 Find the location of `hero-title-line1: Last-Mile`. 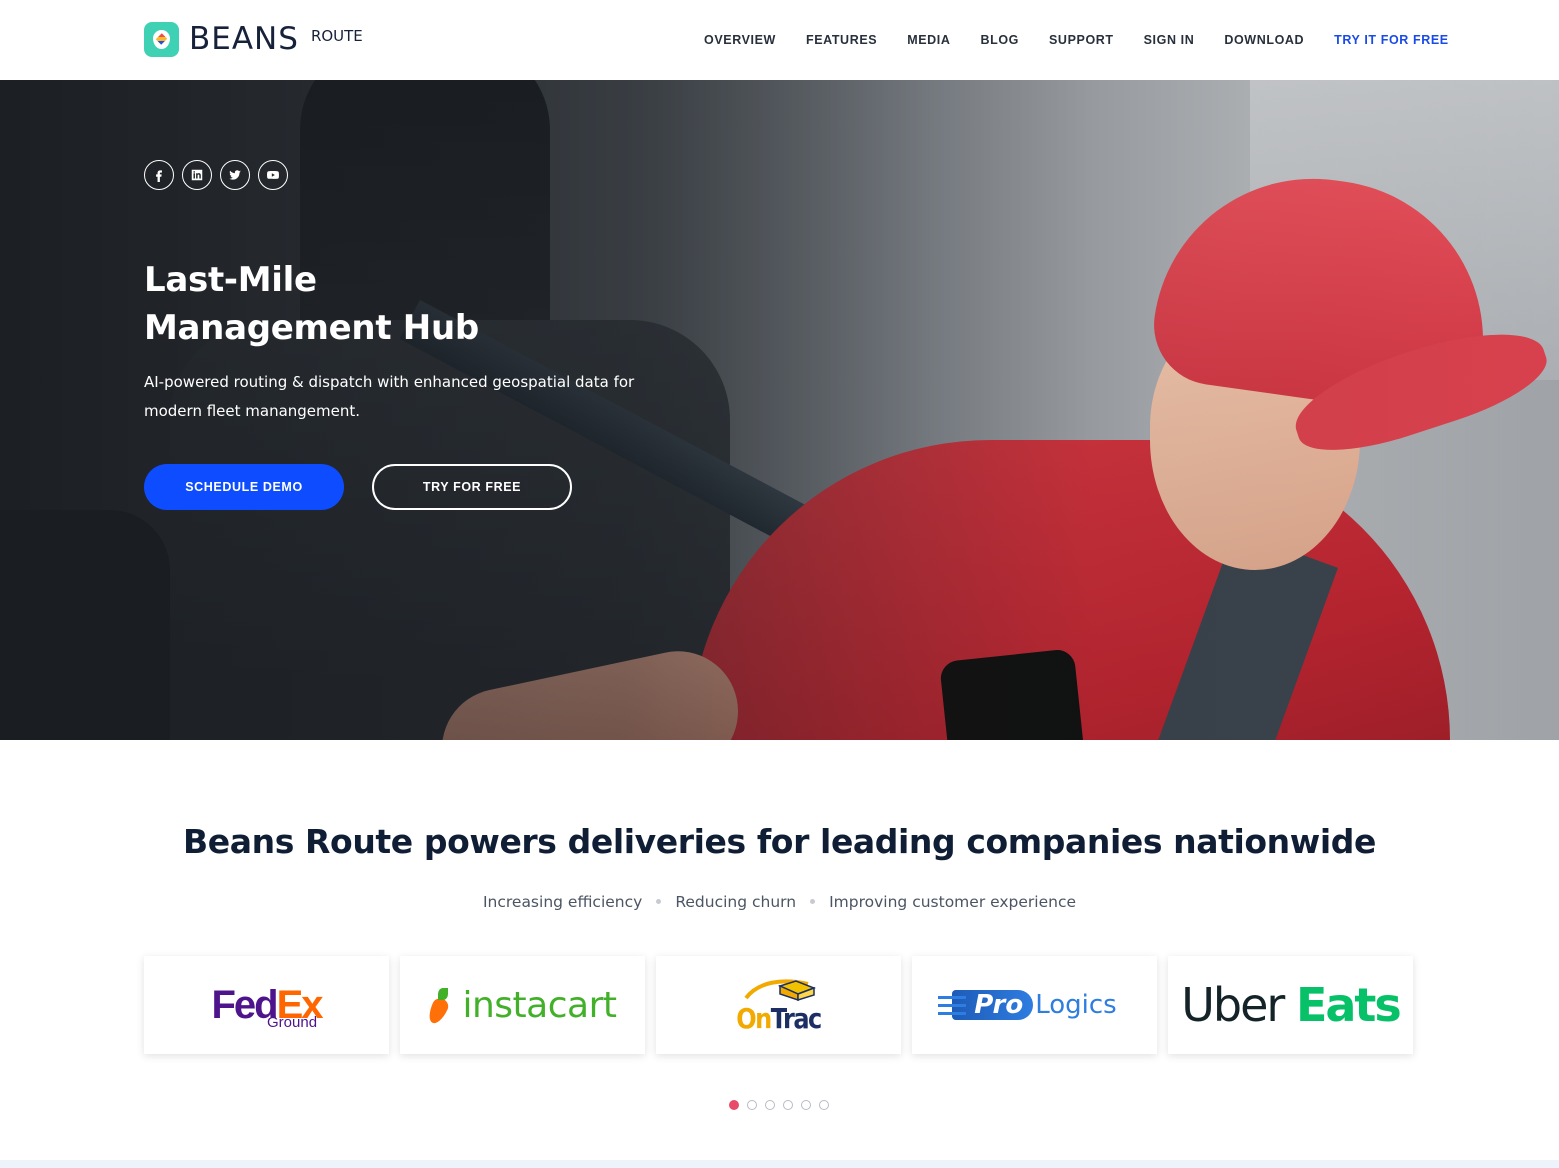

hero-title-line1: Last-Mile is located at coordinates (230, 280).